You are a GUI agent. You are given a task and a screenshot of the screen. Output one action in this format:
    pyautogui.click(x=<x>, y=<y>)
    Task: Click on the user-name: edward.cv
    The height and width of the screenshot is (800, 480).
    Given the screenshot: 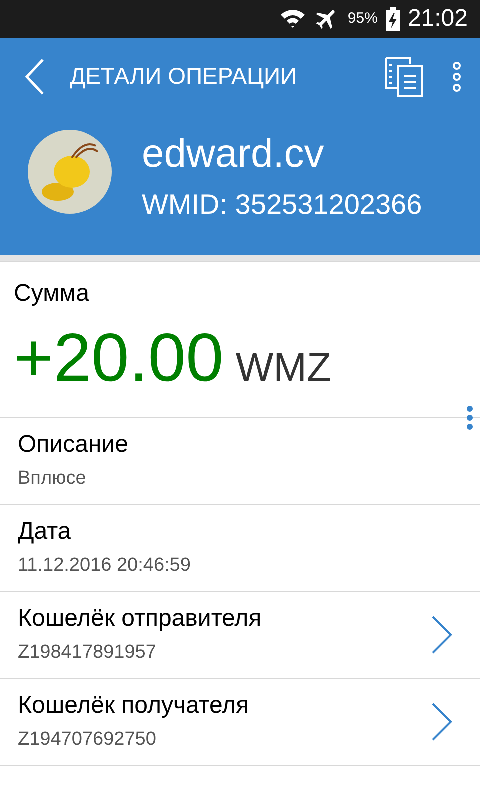 What is the action you would take?
    pyautogui.click(x=234, y=154)
    